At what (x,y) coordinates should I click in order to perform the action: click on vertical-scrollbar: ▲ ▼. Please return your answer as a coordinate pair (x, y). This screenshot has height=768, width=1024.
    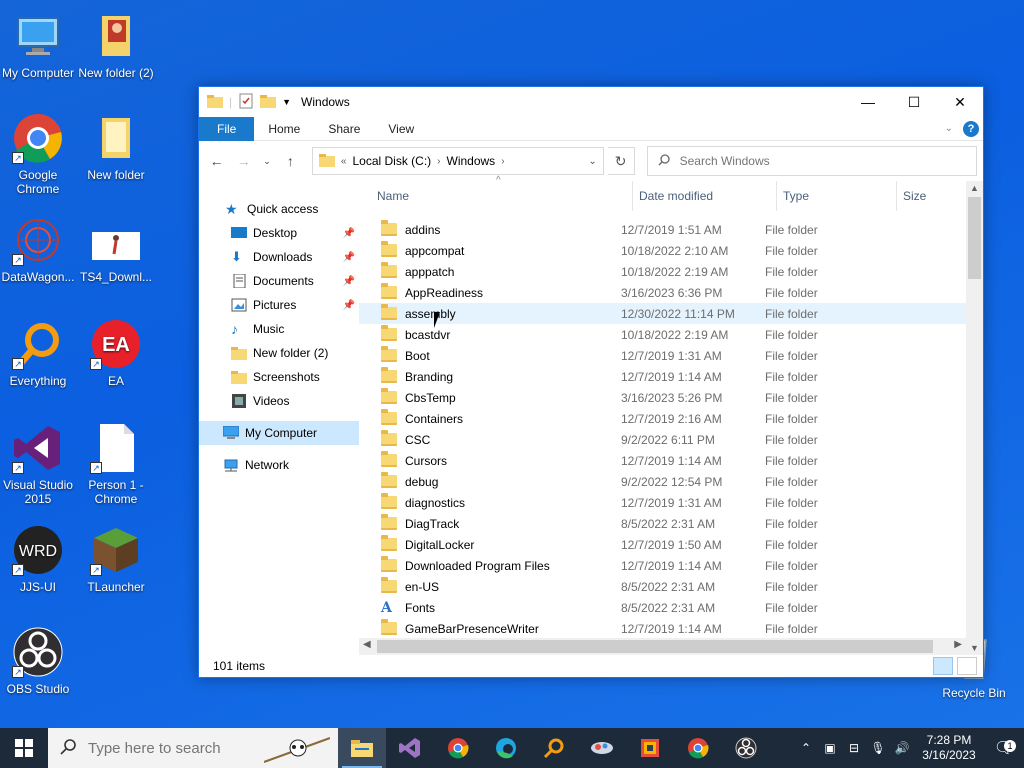
    Looking at the image, I should click on (974, 418).